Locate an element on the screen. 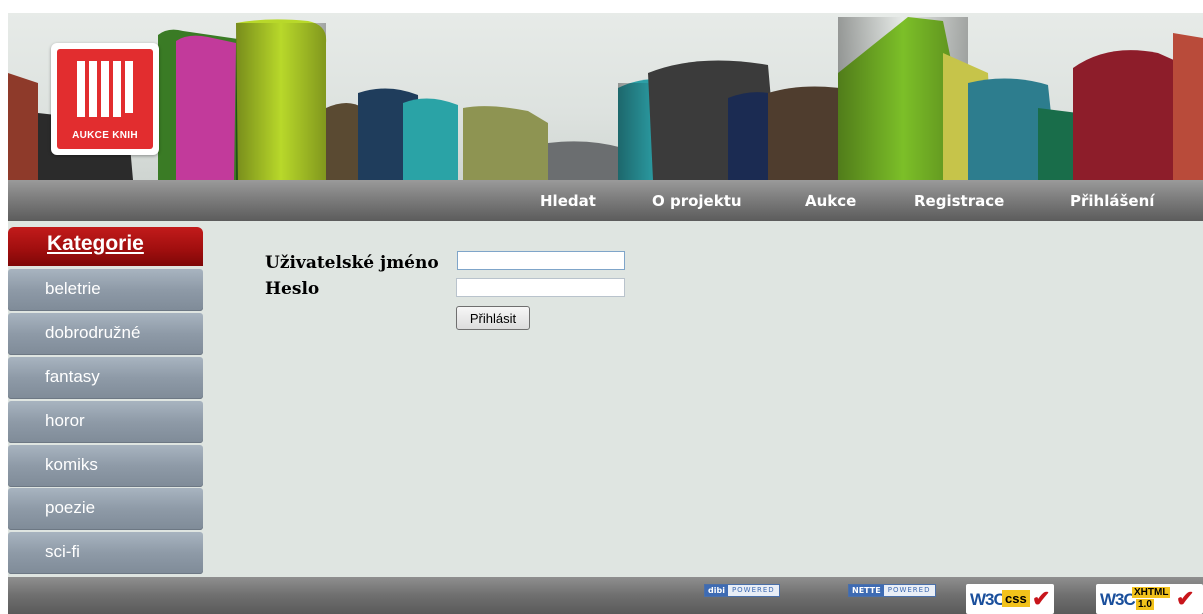 The width and height of the screenshot is (1203, 614). sidebar-item-dobrodruzne: dobrodružné is located at coordinates (105, 334).